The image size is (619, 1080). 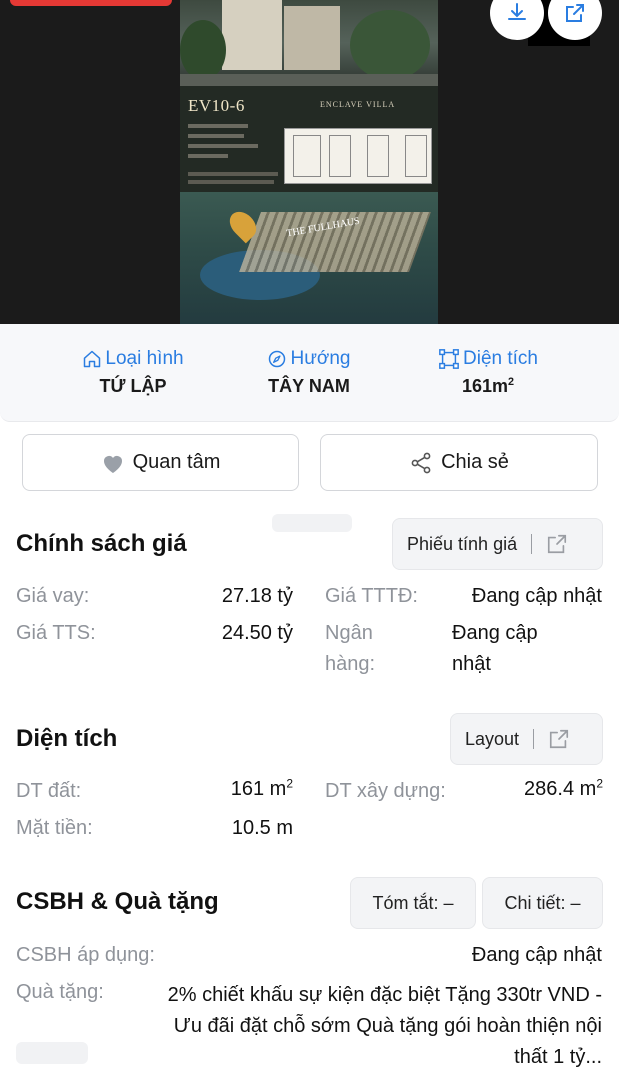 I want to click on download-icon, so click(x=517, y=11).